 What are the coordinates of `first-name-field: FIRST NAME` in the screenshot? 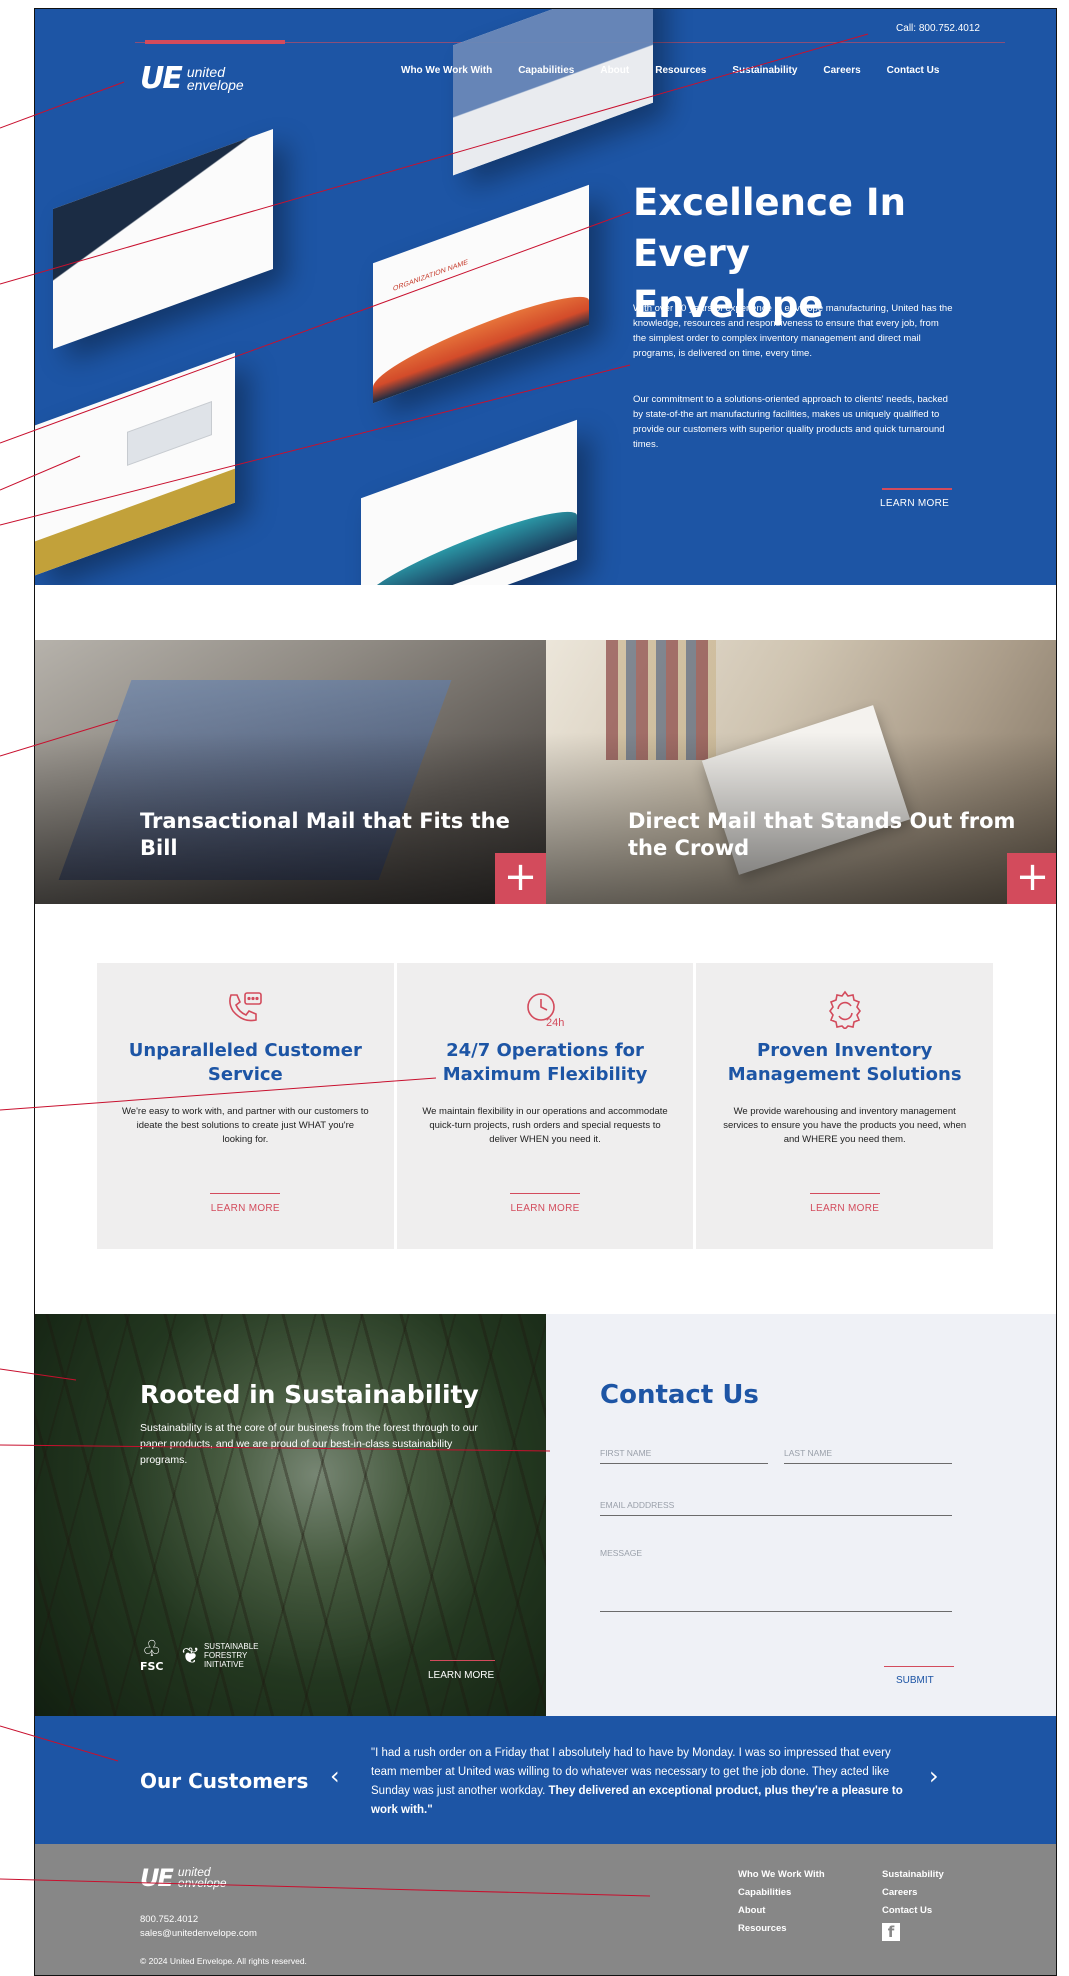 It's located at (684, 1456).